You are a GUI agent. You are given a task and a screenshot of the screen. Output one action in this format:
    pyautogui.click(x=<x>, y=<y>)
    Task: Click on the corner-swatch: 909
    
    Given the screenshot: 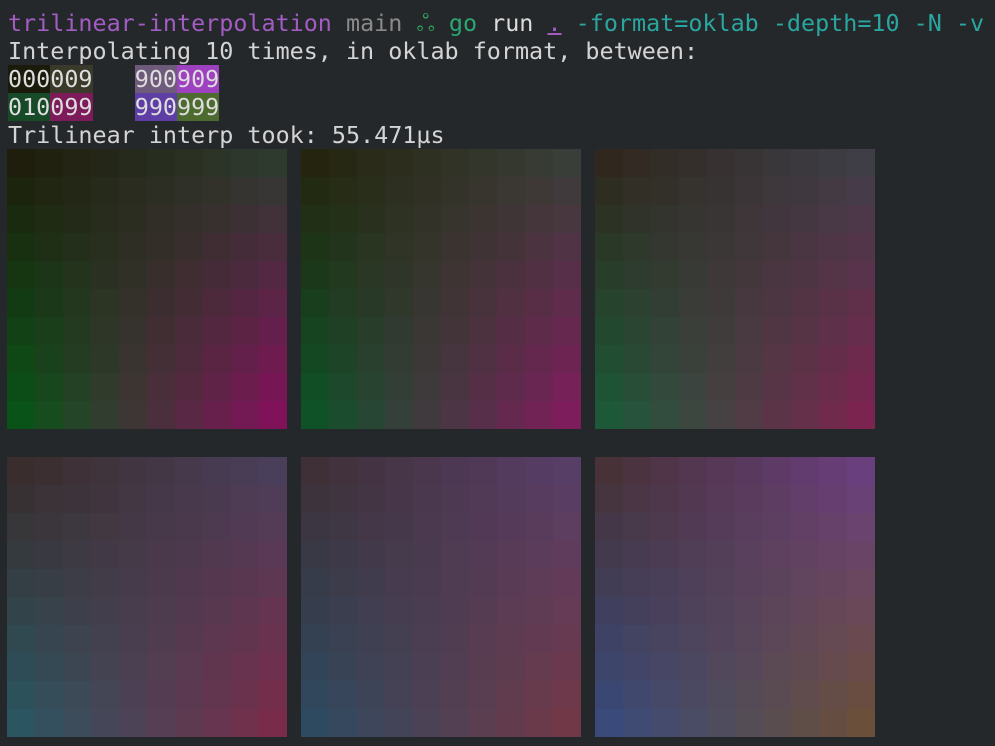 What is the action you would take?
    pyautogui.click(x=198, y=79)
    